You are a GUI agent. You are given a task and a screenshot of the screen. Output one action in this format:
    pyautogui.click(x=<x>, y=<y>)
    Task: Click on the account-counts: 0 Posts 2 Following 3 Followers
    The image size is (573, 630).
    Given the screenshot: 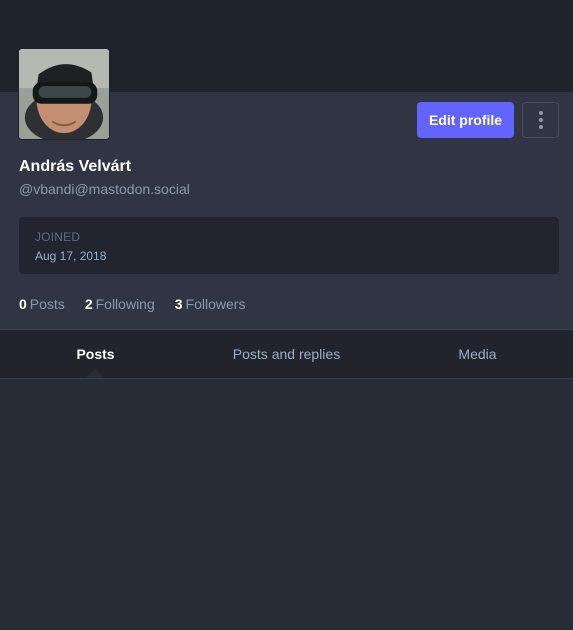 What is the action you would take?
    pyautogui.click(x=132, y=304)
    